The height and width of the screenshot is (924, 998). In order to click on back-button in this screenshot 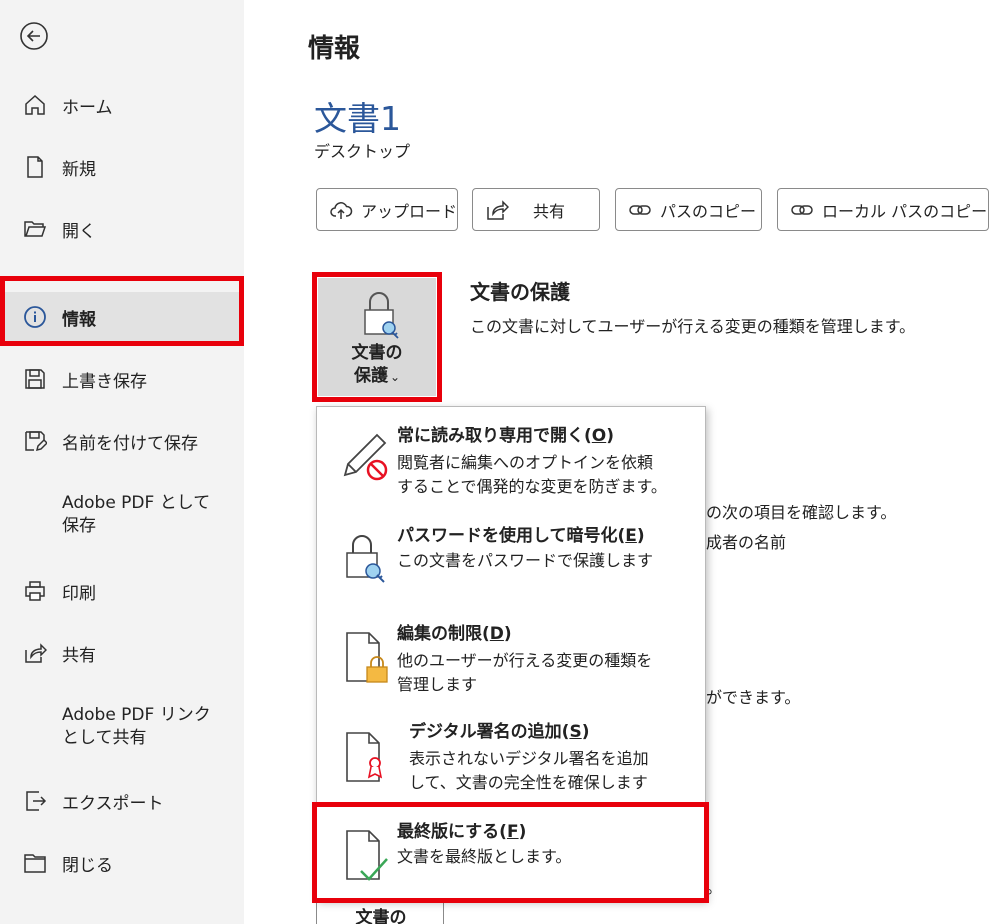, I will do `click(34, 36)`.